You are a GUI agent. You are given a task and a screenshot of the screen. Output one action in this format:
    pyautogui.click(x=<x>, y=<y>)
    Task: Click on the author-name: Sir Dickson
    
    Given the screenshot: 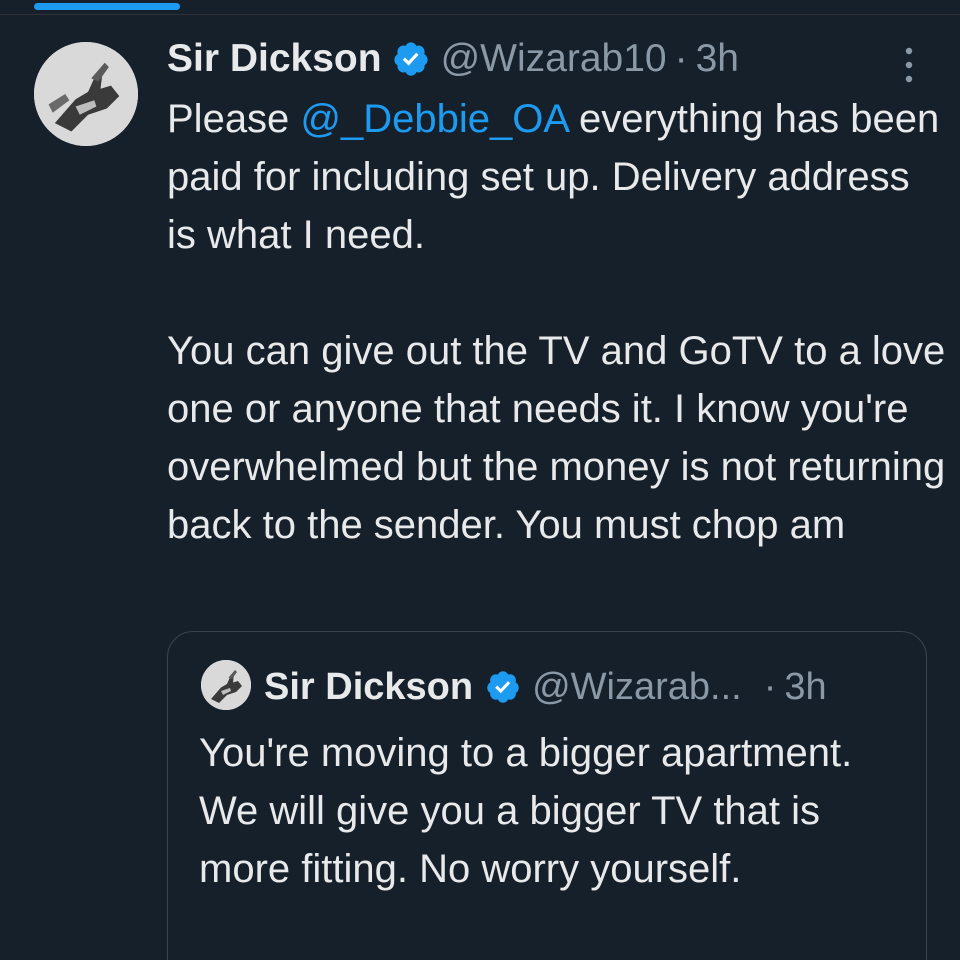 What is the action you would take?
    pyautogui.click(x=274, y=59)
    